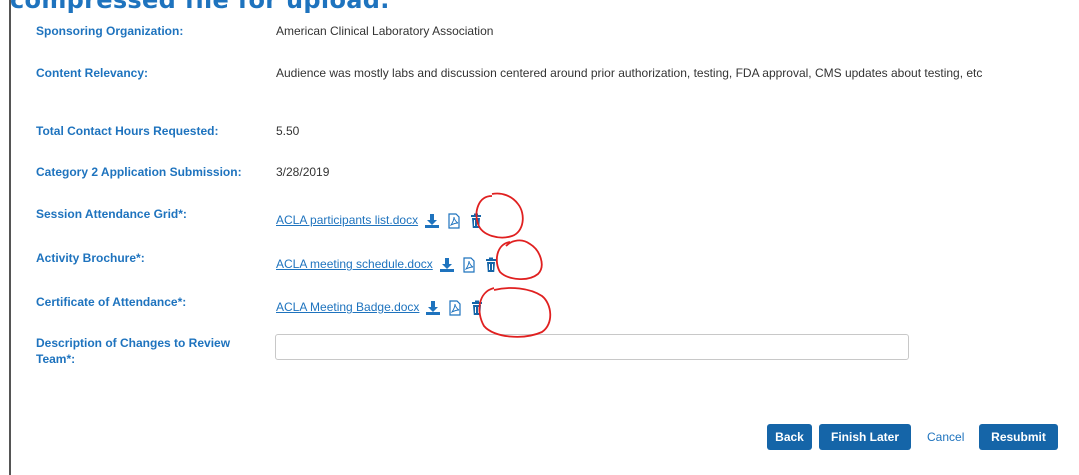 The width and height of the screenshot is (1079, 475). I want to click on resubmit-button: Resubmit, so click(1018, 437).